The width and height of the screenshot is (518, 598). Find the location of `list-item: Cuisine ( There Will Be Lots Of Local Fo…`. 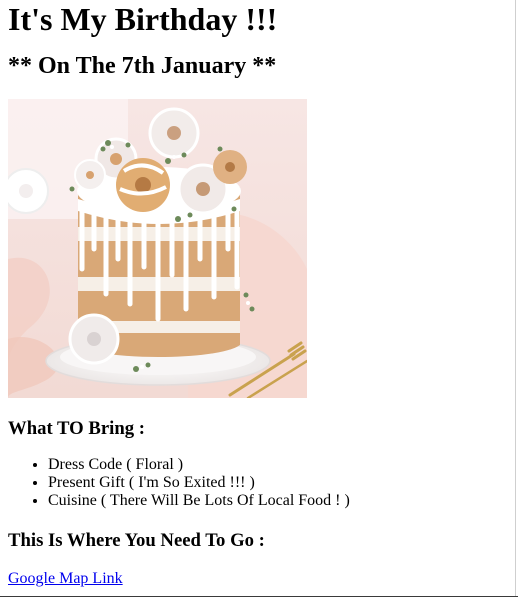

list-item: Cuisine ( There Will Be Lots Of Local Fo… is located at coordinates (281, 501).